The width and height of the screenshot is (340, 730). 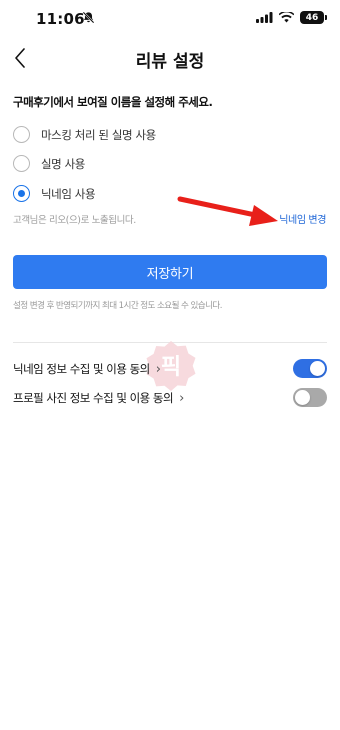 I want to click on battery-level: 46, so click(x=312, y=17).